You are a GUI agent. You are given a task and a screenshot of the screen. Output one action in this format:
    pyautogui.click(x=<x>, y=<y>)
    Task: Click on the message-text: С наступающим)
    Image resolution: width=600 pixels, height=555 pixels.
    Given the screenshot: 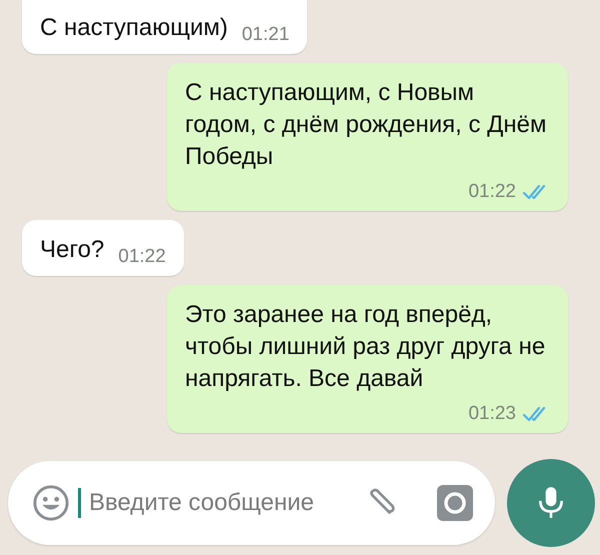 What is the action you would take?
    pyautogui.click(x=134, y=28)
    